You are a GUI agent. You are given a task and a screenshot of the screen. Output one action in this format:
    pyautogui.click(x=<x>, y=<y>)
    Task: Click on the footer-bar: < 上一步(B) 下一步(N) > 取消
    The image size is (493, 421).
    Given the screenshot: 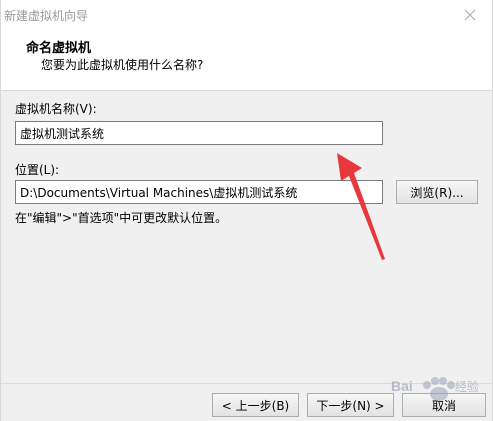 What is the action you would take?
    pyautogui.click(x=246, y=402)
    